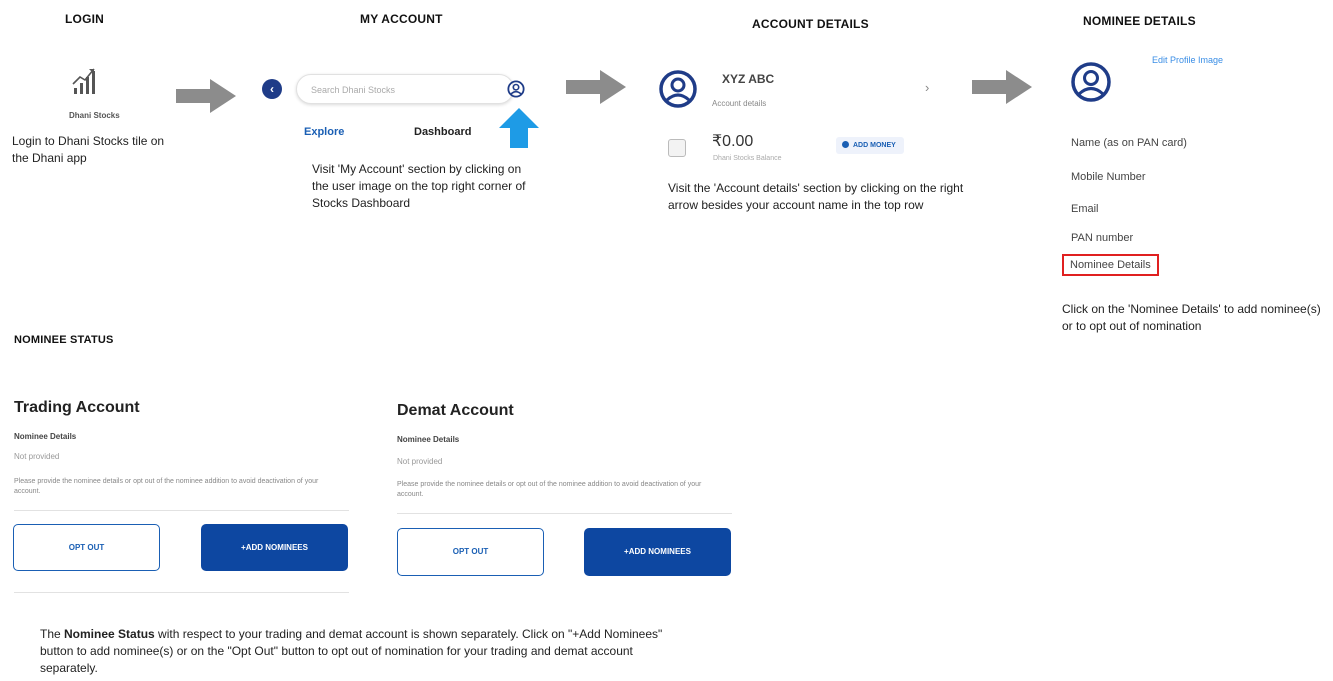 The image size is (1333, 681). I want to click on trading-account-title: Trading Account, so click(77, 407).